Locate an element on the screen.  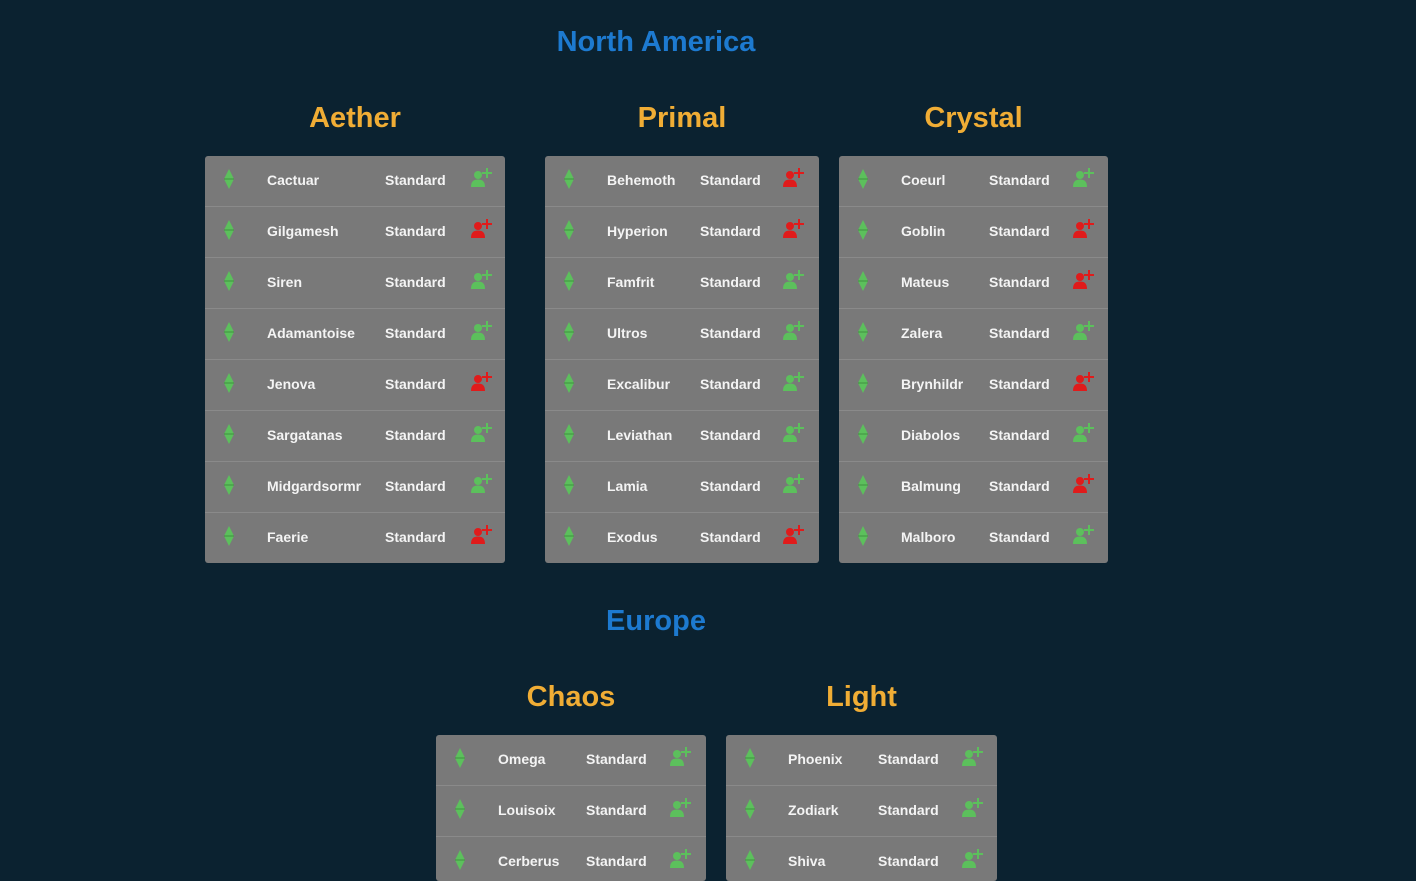
datacenter-title: Chaos is located at coordinates (571, 697).